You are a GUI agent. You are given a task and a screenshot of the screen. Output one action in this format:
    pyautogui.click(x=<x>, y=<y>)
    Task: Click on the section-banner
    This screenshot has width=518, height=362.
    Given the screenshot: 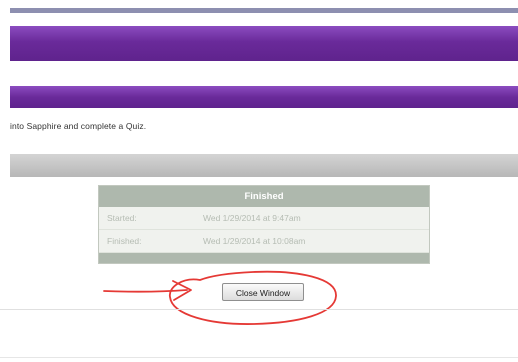 What is the action you would take?
    pyautogui.click(x=264, y=97)
    